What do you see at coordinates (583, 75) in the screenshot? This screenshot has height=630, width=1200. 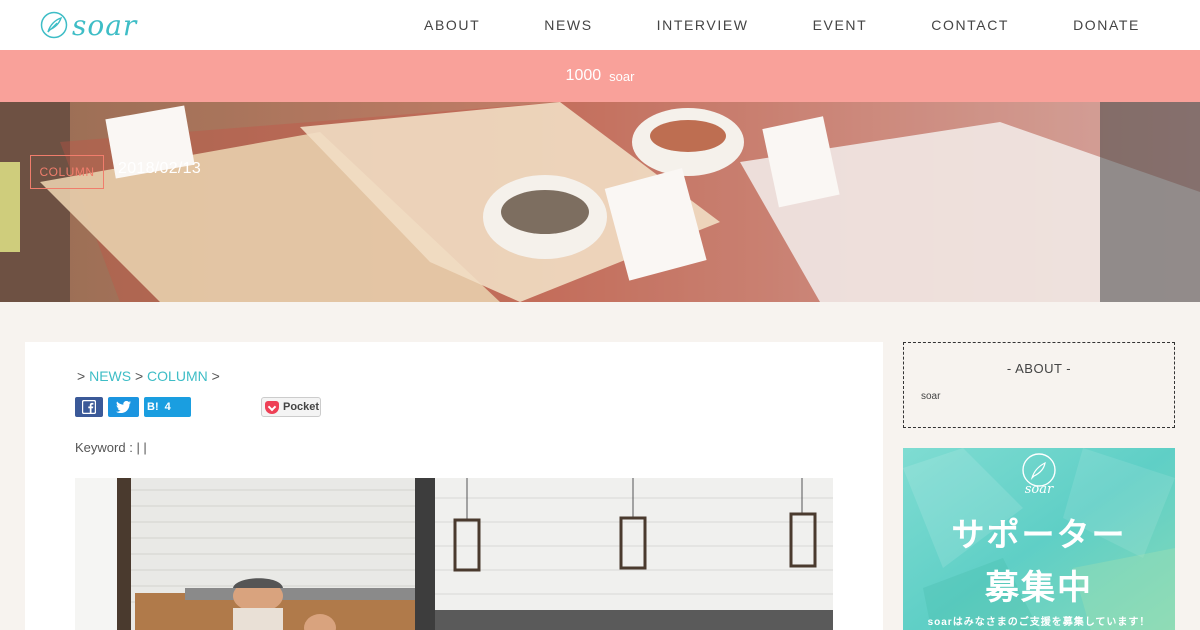 I see `banner-number: 1000` at bounding box center [583, 75].